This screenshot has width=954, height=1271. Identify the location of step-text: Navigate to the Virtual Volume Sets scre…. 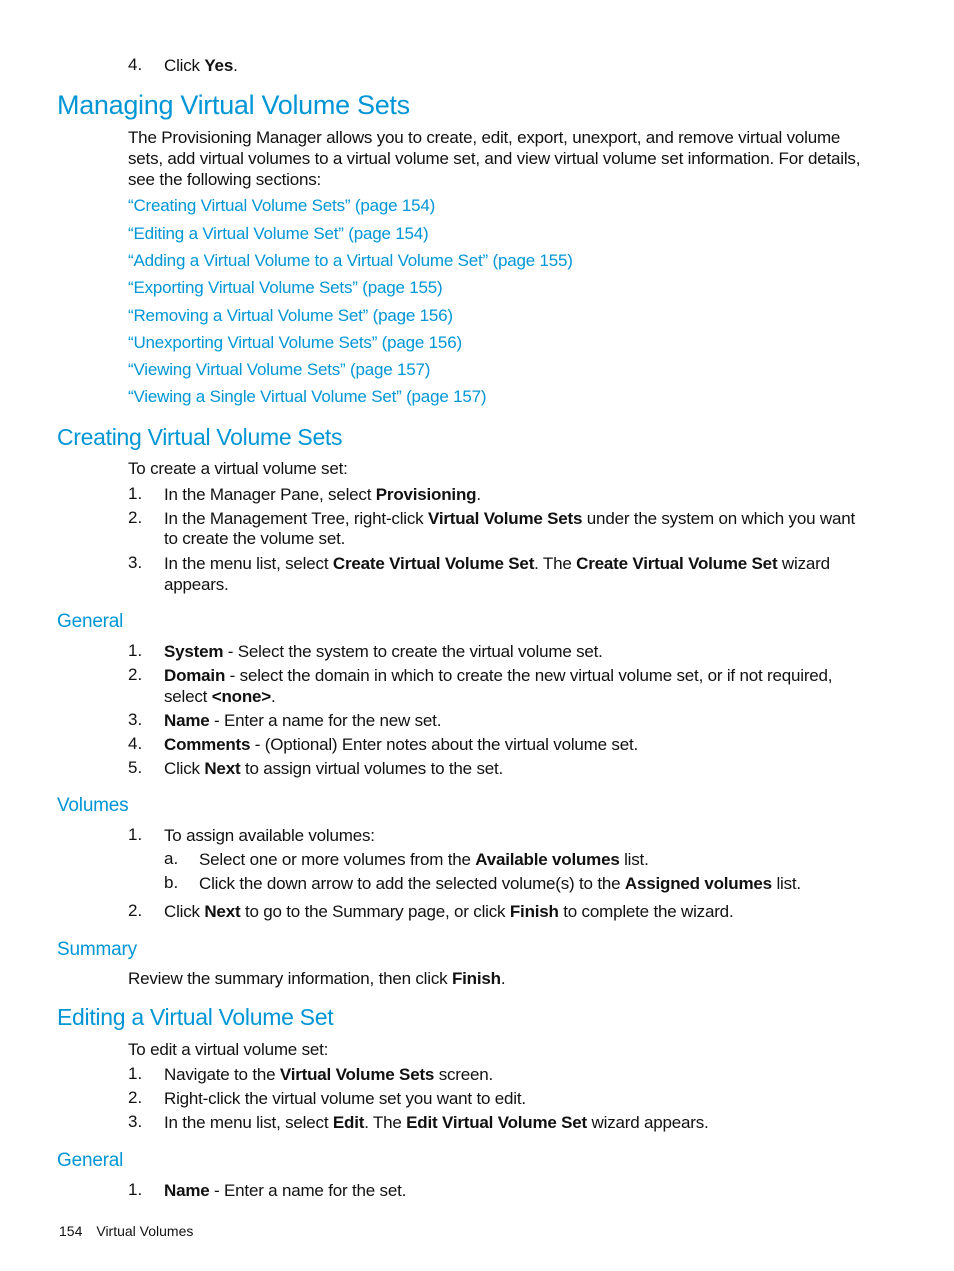
(329, 1074).